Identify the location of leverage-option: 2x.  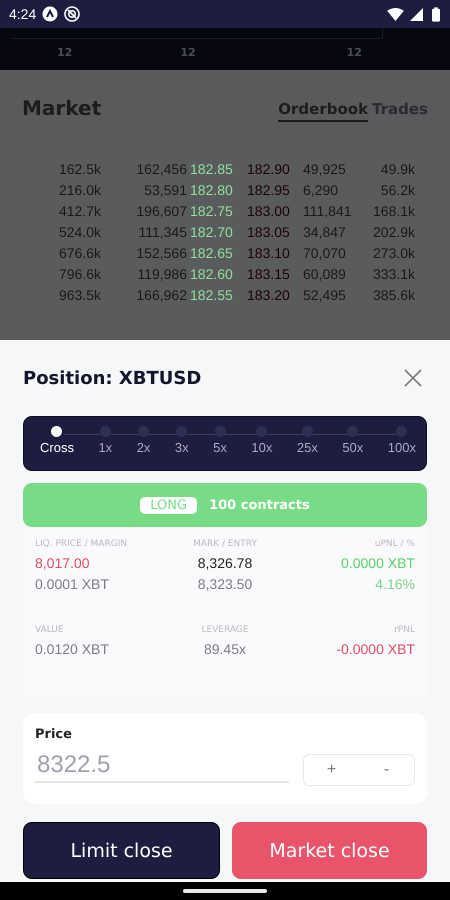
(143, 447).